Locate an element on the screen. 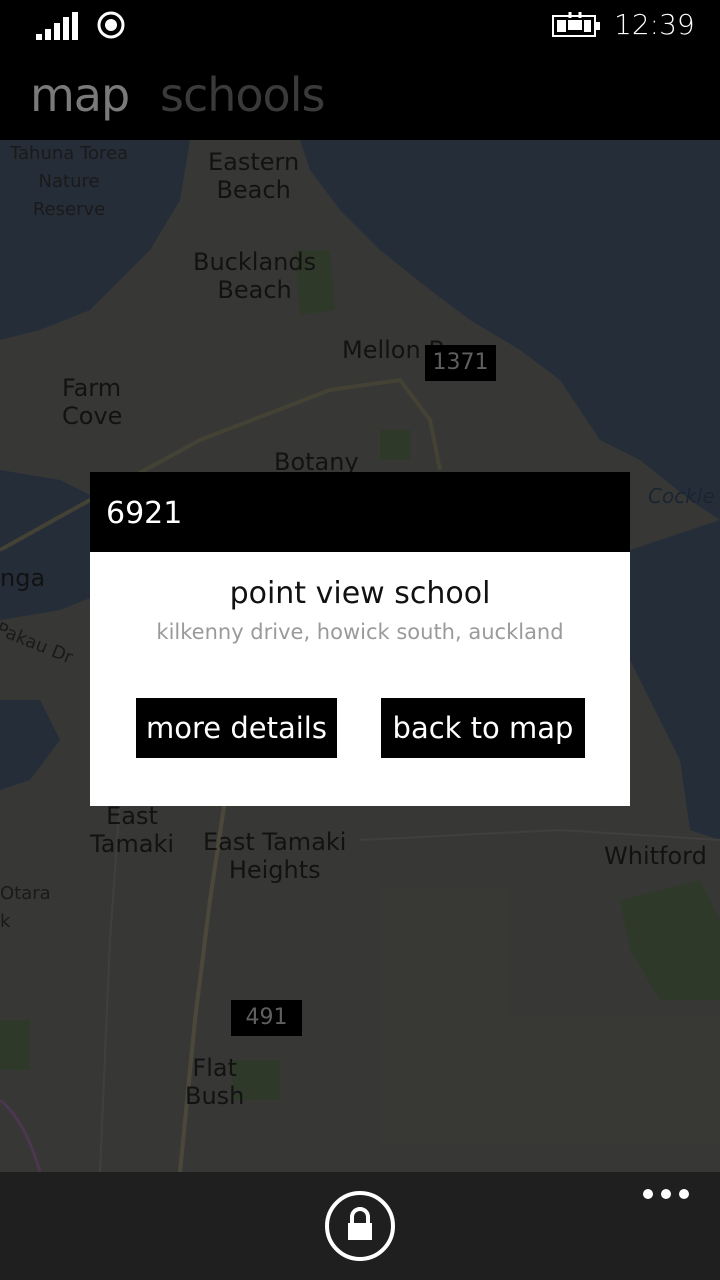 The image size is (720, 1280). back-to-map-button: back to map is located at coordinates (483, 728).